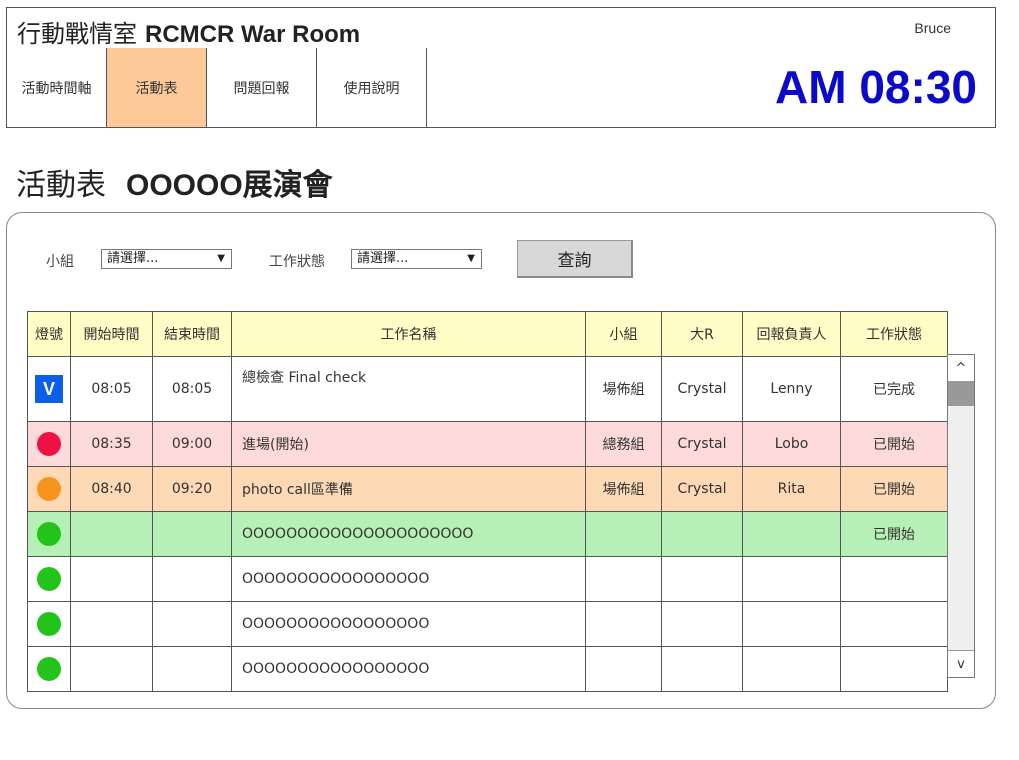 The height and width of the screenshot is (760, 1019). I want to click on app-title-en: RCMCR War Room, so click(253, 34).